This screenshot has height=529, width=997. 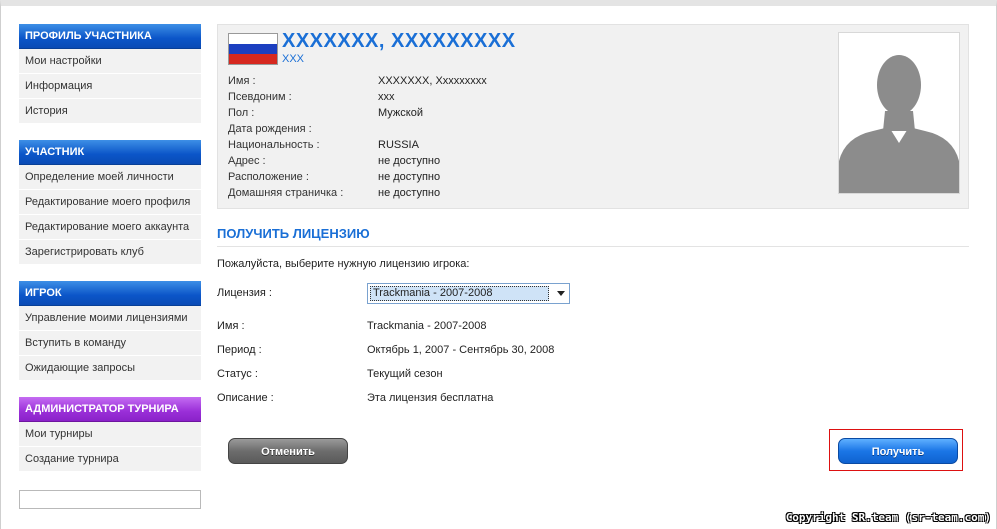 I want to click on get-license-button: Получить, so click(x=898, y=451).